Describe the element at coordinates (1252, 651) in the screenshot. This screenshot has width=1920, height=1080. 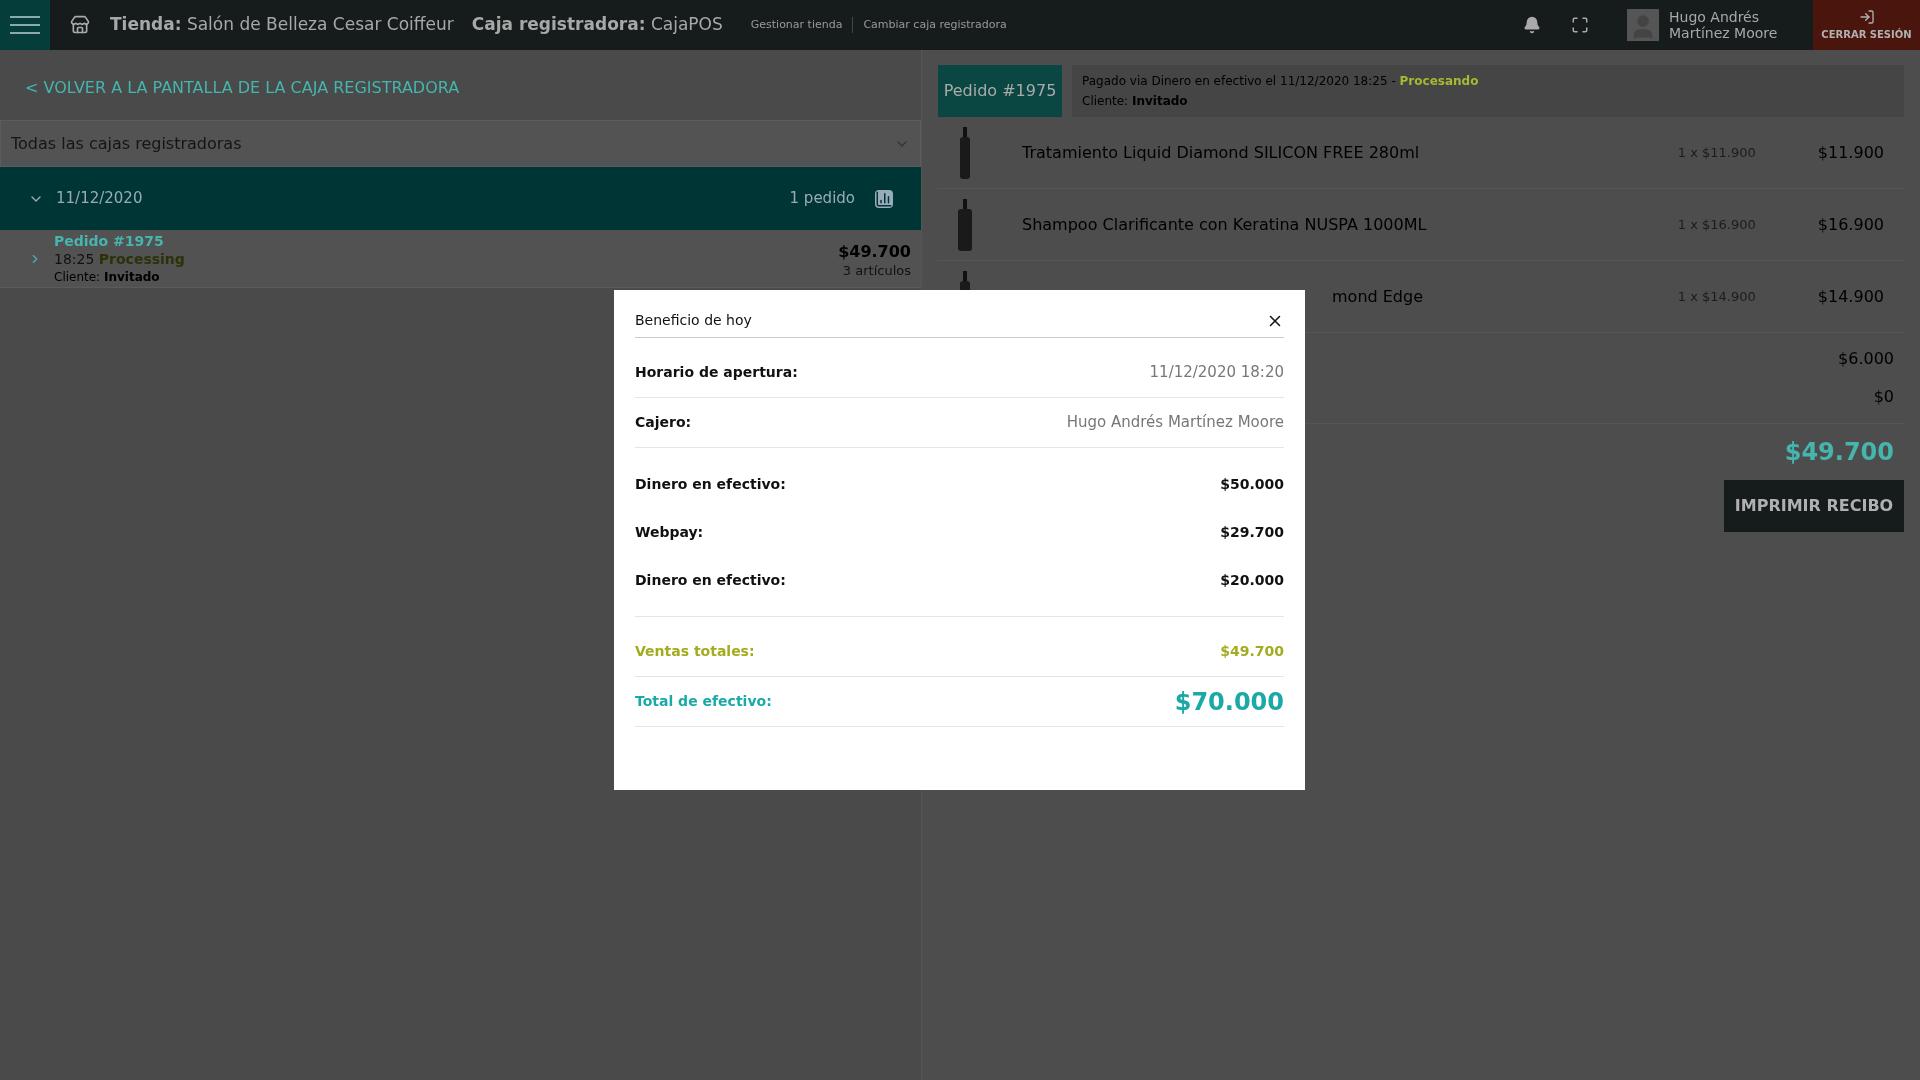
I see `row-value: $49.700` at that location.